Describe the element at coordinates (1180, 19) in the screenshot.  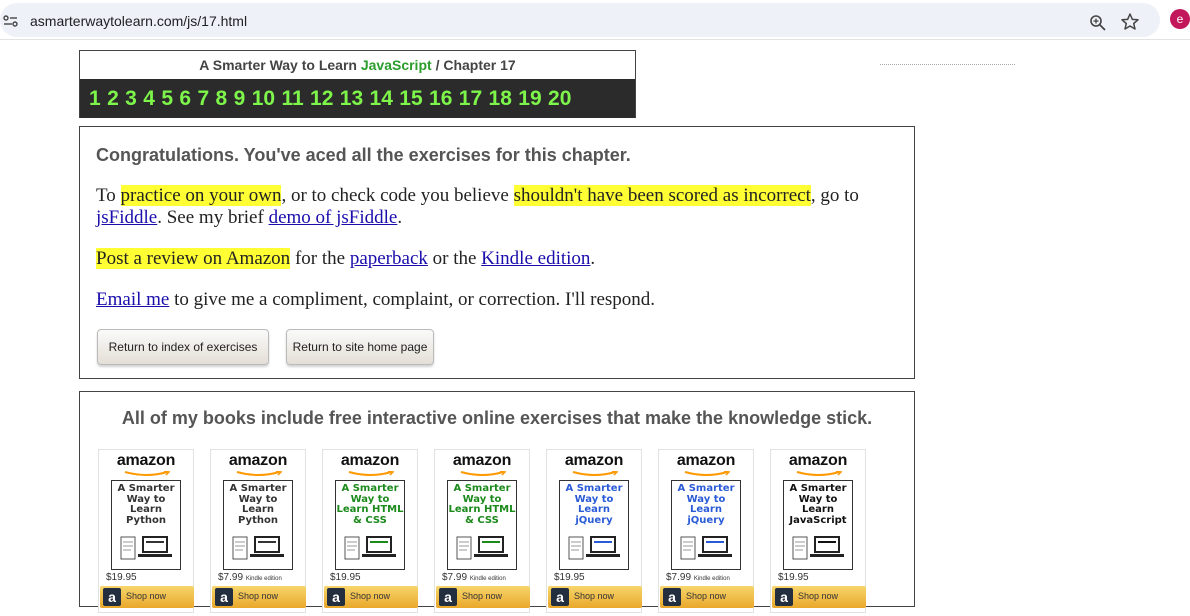
I see `profile-avatar: e` at that location.